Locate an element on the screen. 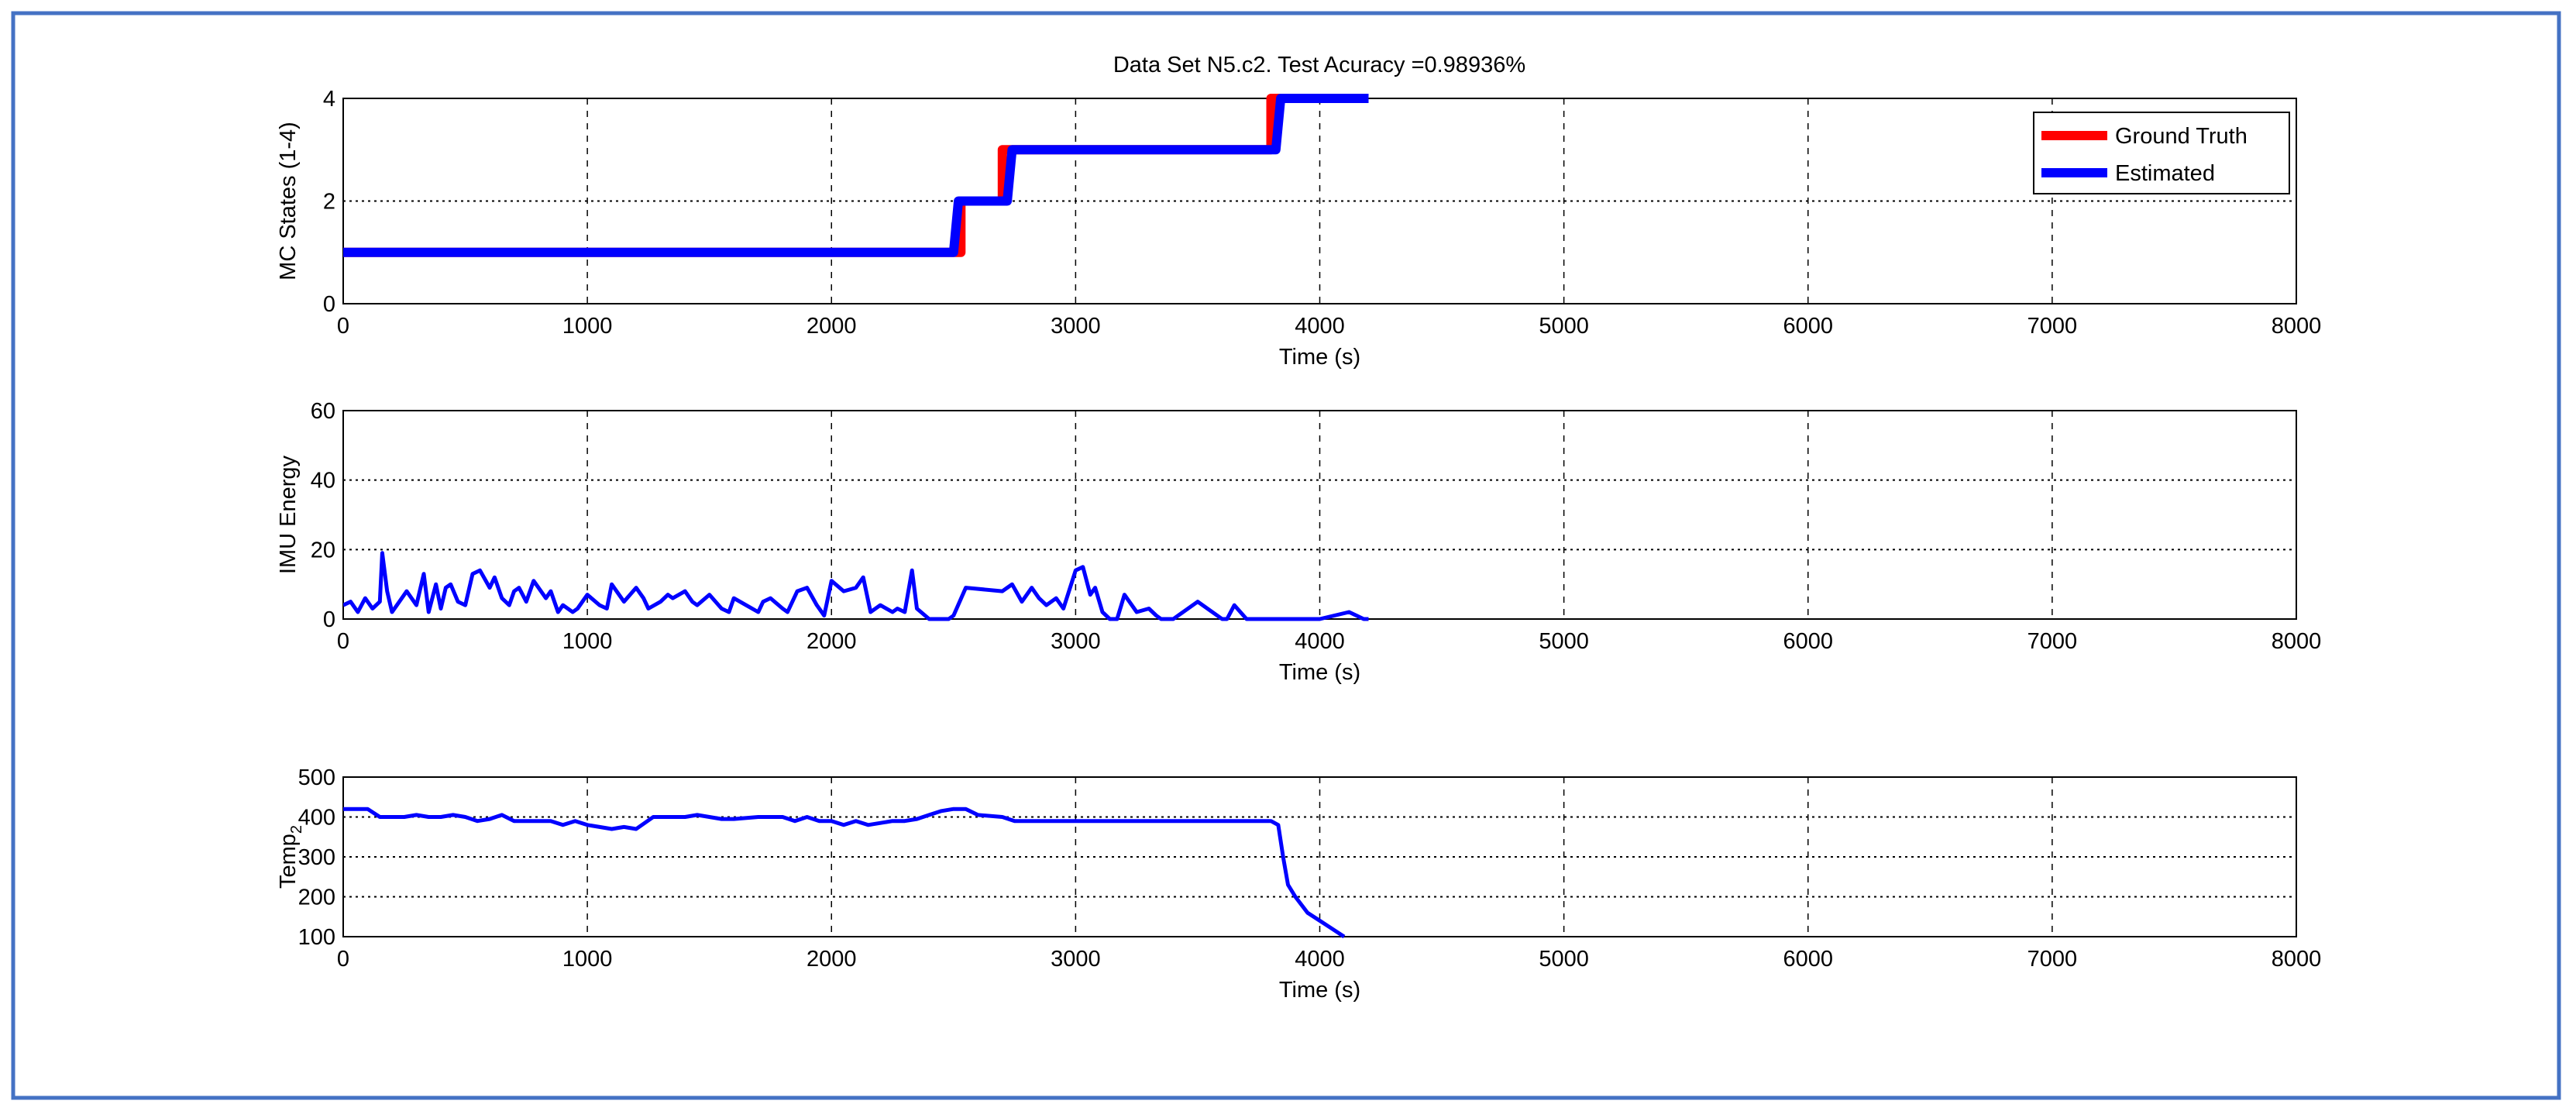 This screenshot has height=1111, width=2576. y-axis-label-main: Temp is located at coordinates (288, 861).